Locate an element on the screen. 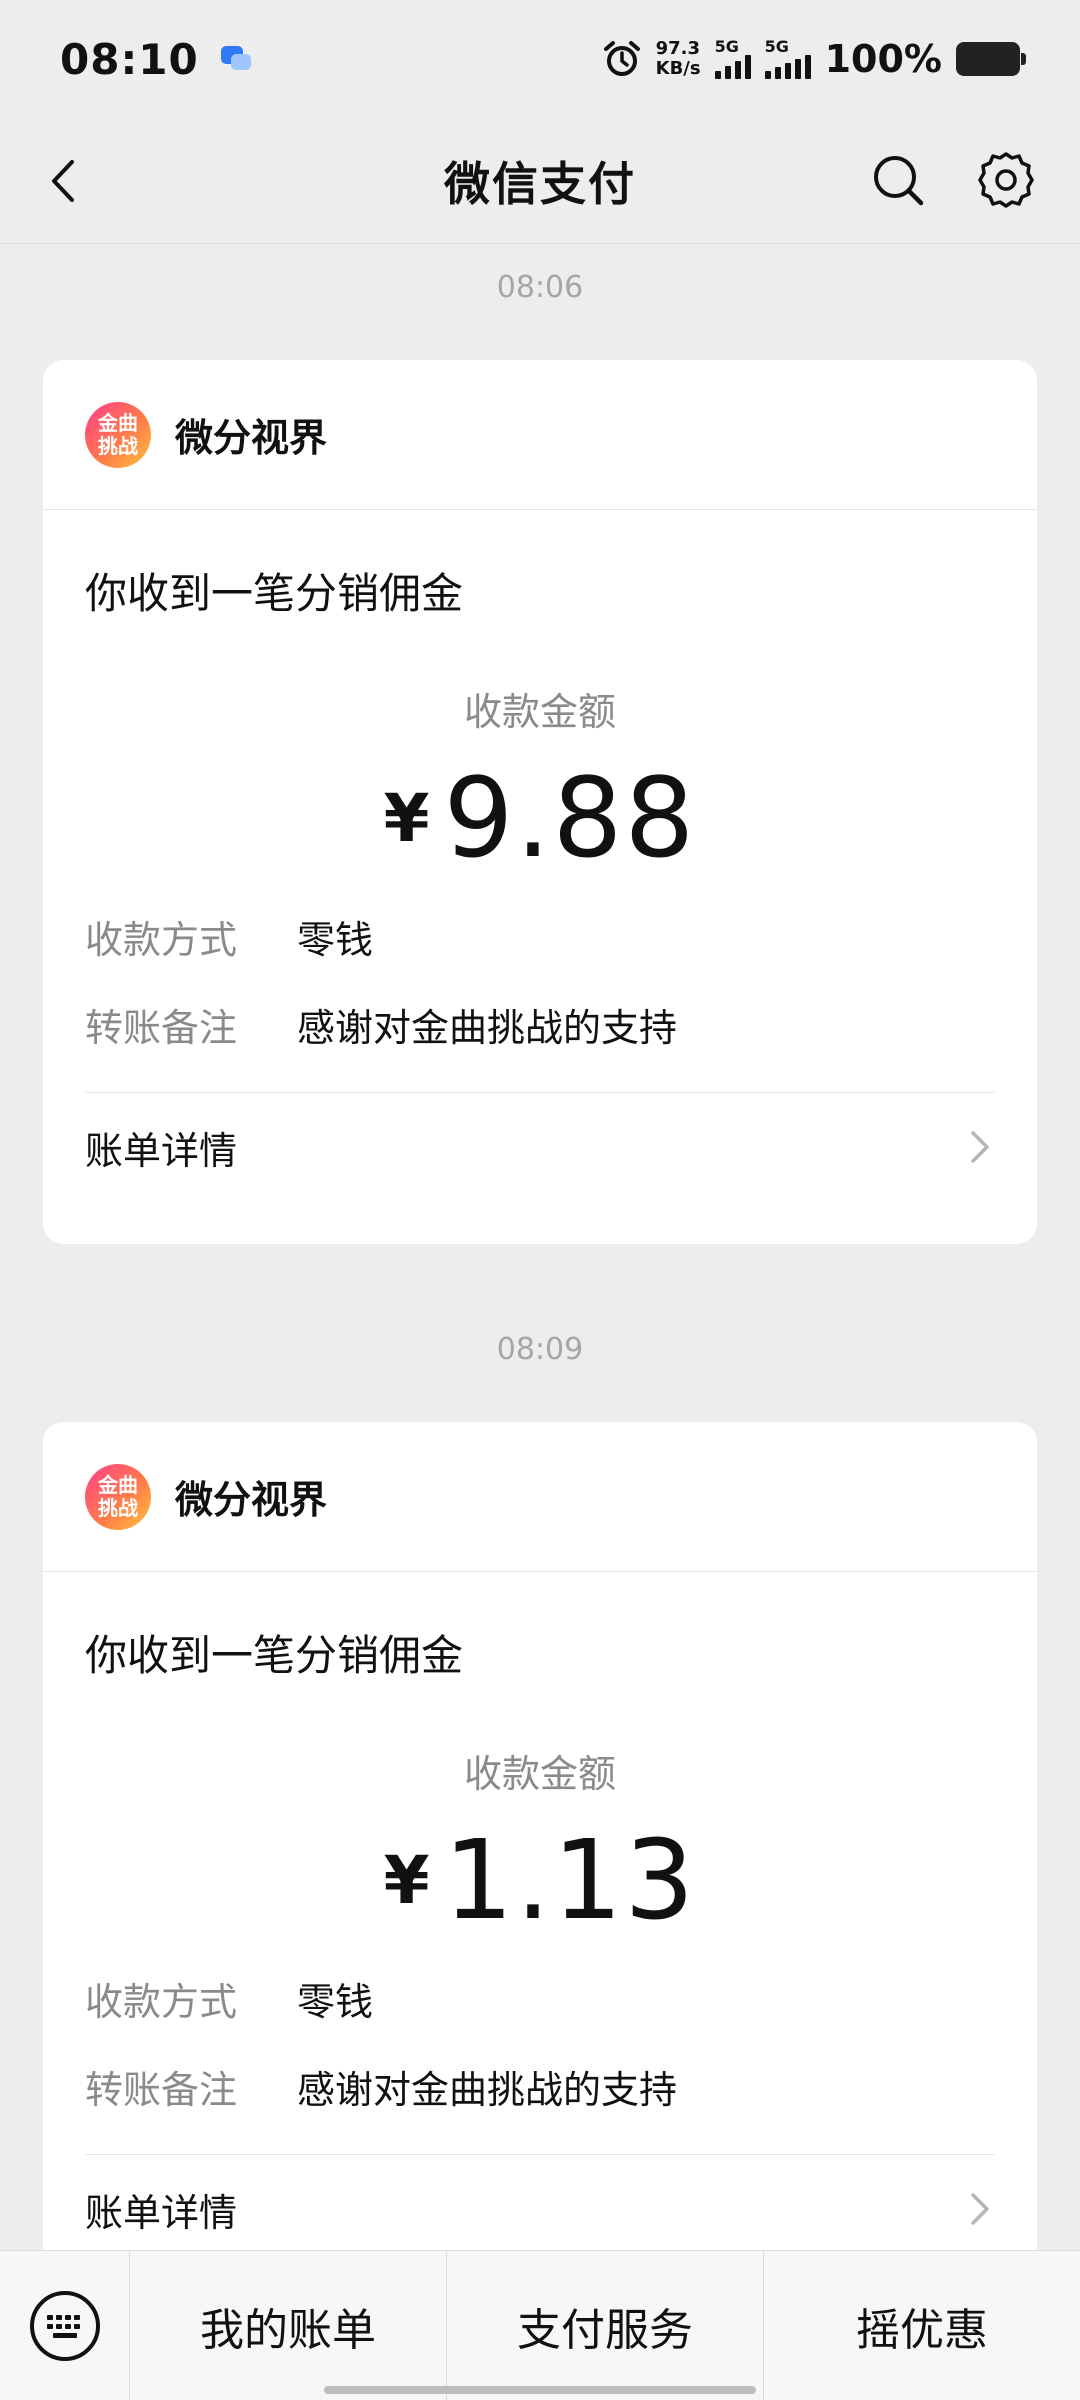 The width and height of the screenshot is (1080, 2400). amount-value: 1.13 is located at coordinates (570, 1880).